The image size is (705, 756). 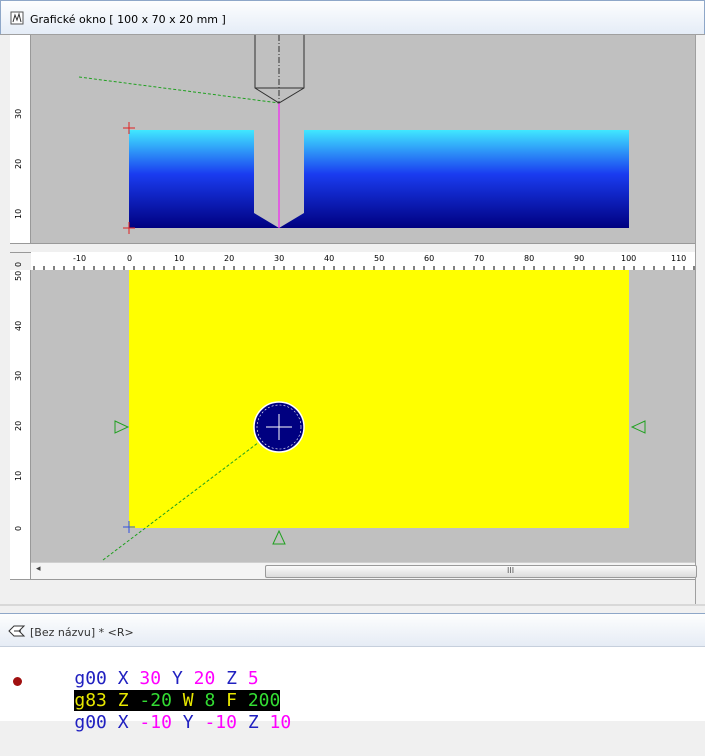 I want to click on code-editor-titlebar: [Bez názvu] * <R>, so click(x=352, y=630).